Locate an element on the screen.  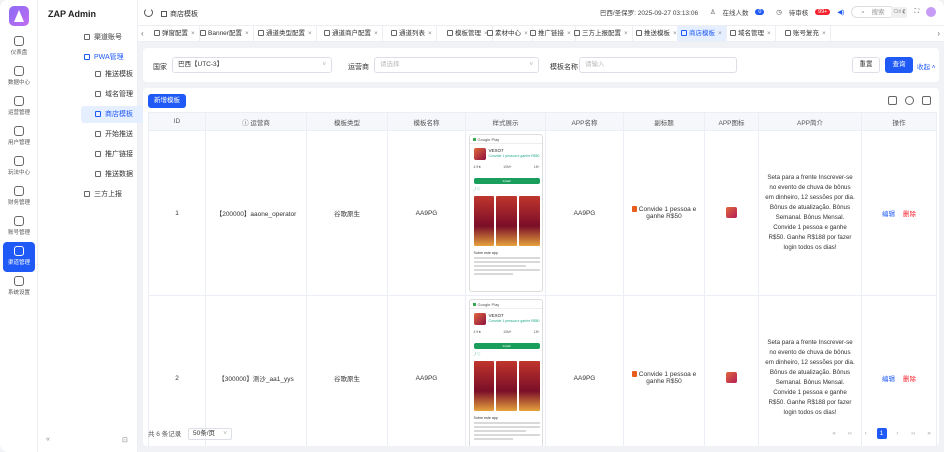
lock-icon: ⊡ is located at coordinates (125, 440).